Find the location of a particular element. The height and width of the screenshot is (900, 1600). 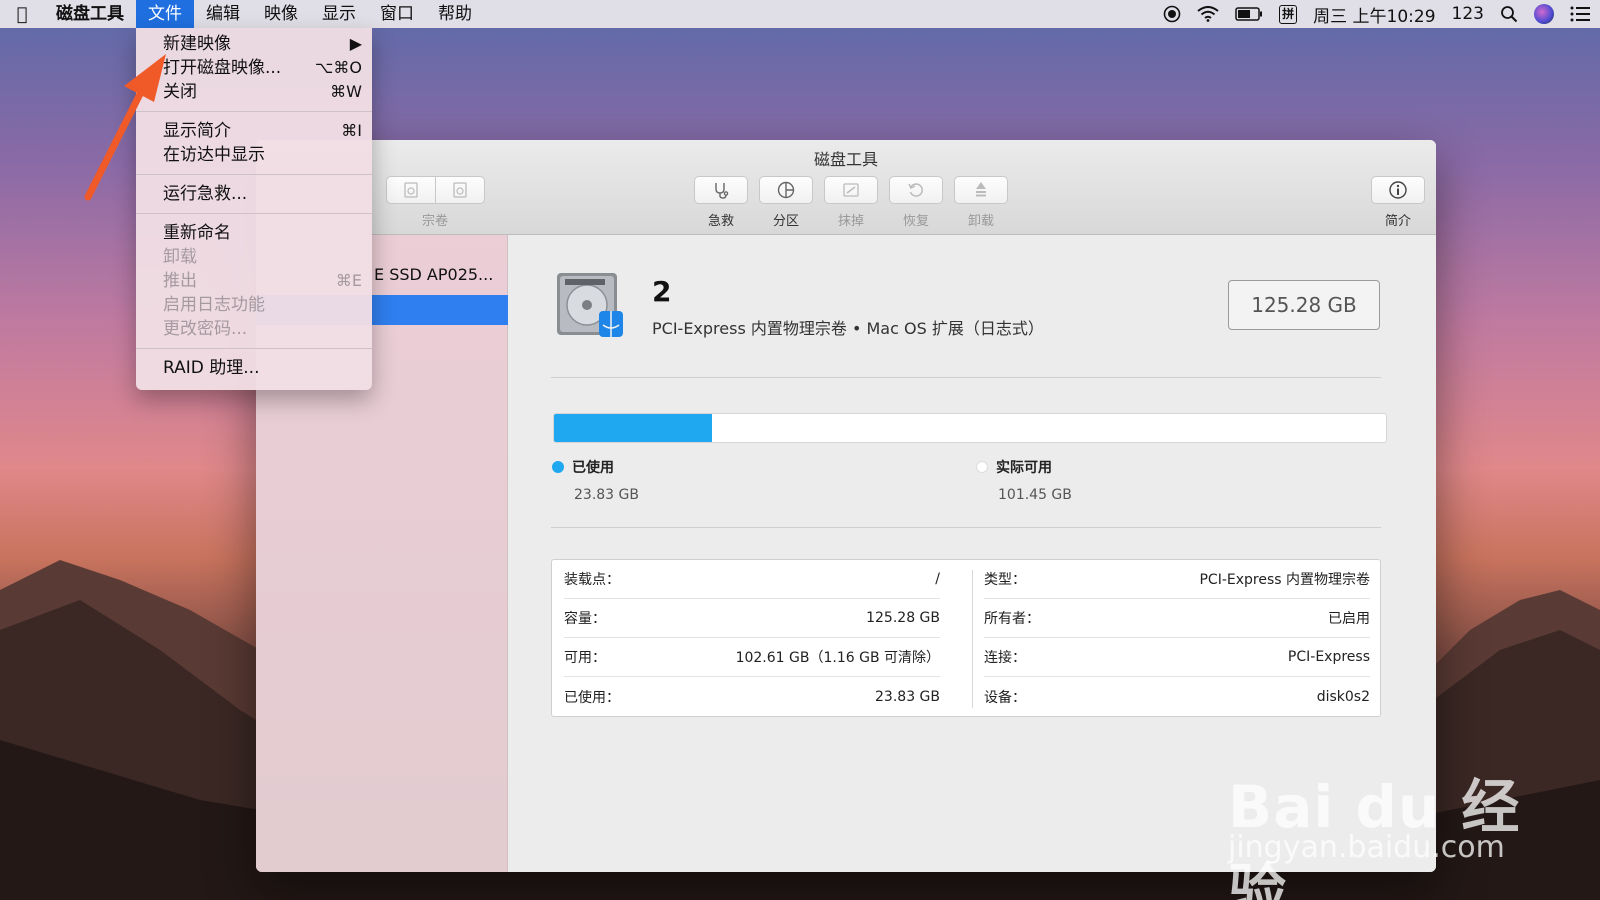

erase-button is located at coordinates (851, 190).